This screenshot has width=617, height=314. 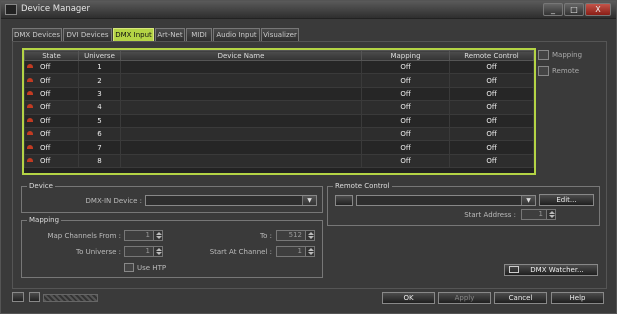 What do you see at coordinates (231, 200) in the screenshot?
I see `dmx-in-device-select: ▼` at bounding box center [231, 200].